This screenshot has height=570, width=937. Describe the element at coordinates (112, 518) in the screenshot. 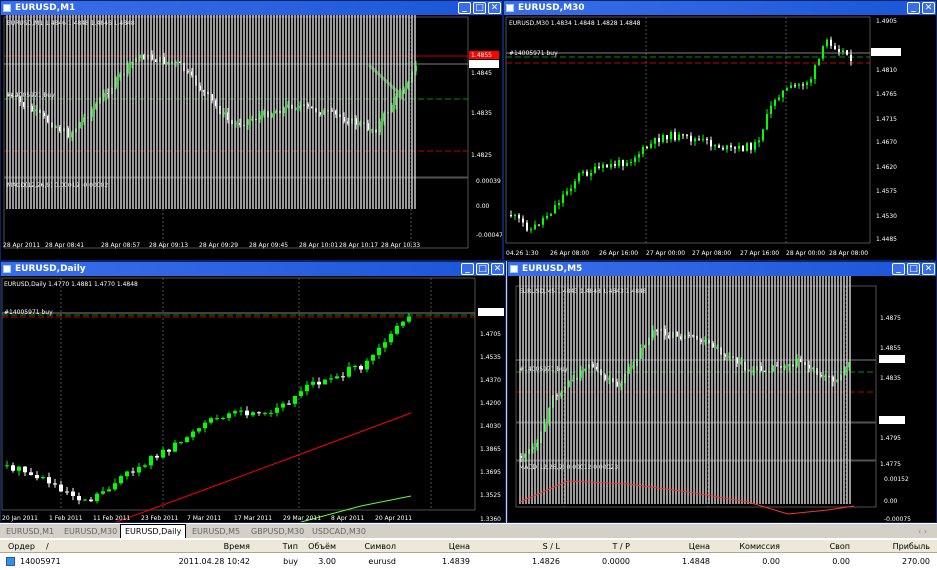

I see `time-scale-label: 11 Feb 2011` at that location.